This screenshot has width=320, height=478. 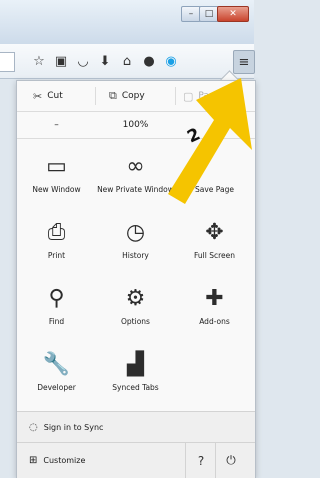 What do you see at coordinates (188, 96) in the screenshot?
I see `paste-icon: ▢` at bounding box center [188, 96].